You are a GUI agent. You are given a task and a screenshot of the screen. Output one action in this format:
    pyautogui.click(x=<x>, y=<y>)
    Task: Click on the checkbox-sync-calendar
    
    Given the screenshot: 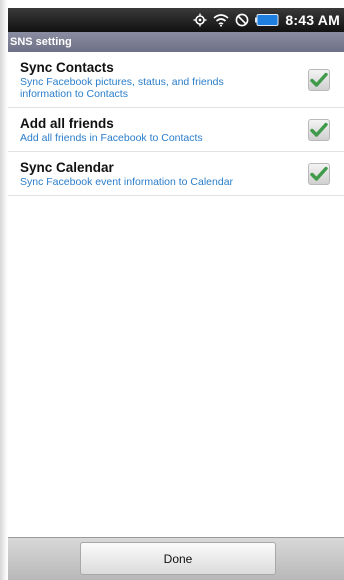 What is the action you would take?
    pyautogui.click(x=319, y=174)
    